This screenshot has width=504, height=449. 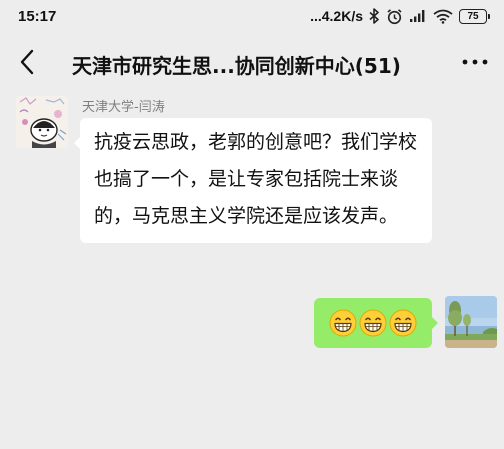 I want to click on signal-icon, so click(x=418, y=16).